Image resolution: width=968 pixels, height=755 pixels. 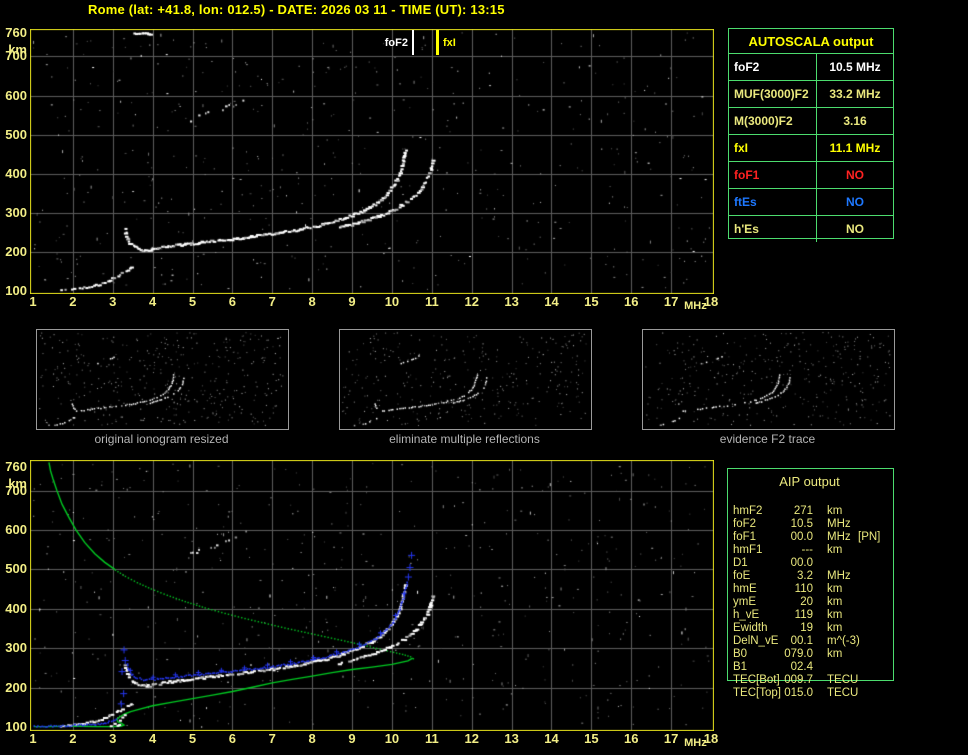 What do you see at coordinates (746, 615) in the screenshot?
I see `aip-row-label: h_vE` at bounding box center [746, 615].